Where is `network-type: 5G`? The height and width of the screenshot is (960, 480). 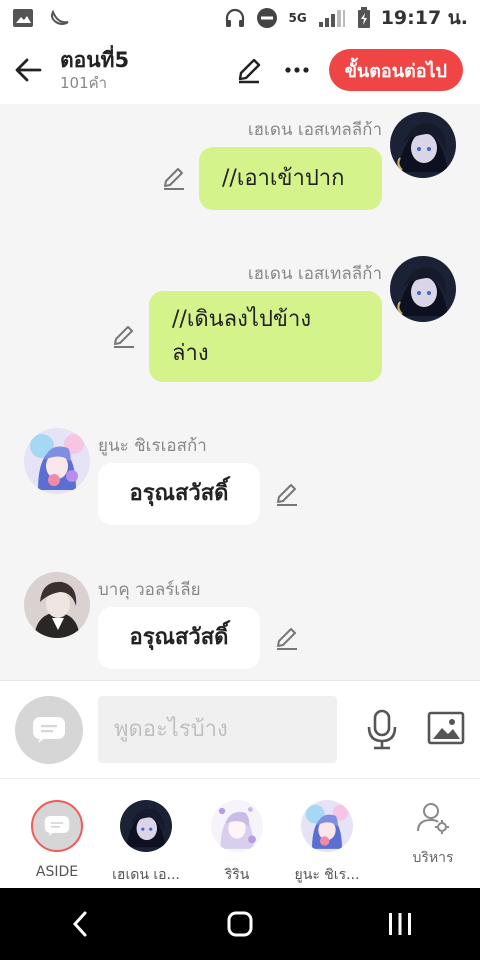
network-type: 5G is located at coordinates (297, 18).